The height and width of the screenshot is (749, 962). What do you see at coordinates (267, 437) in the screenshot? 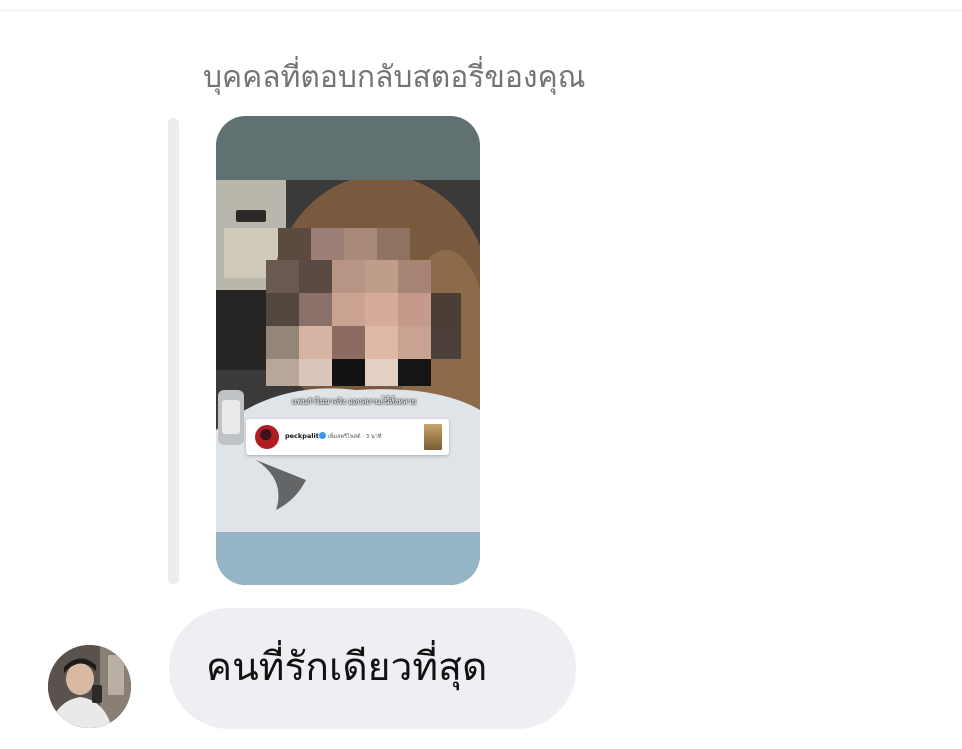
I see `post-author-avatar` at bounding box center [267, 437].